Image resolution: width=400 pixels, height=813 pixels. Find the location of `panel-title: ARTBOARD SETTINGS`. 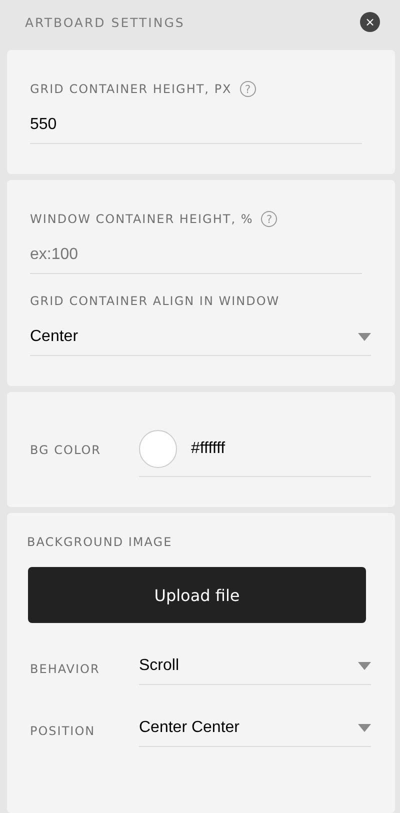

panel-title: ARTBOARD SETTINGS is located at coordinates (105, 22).